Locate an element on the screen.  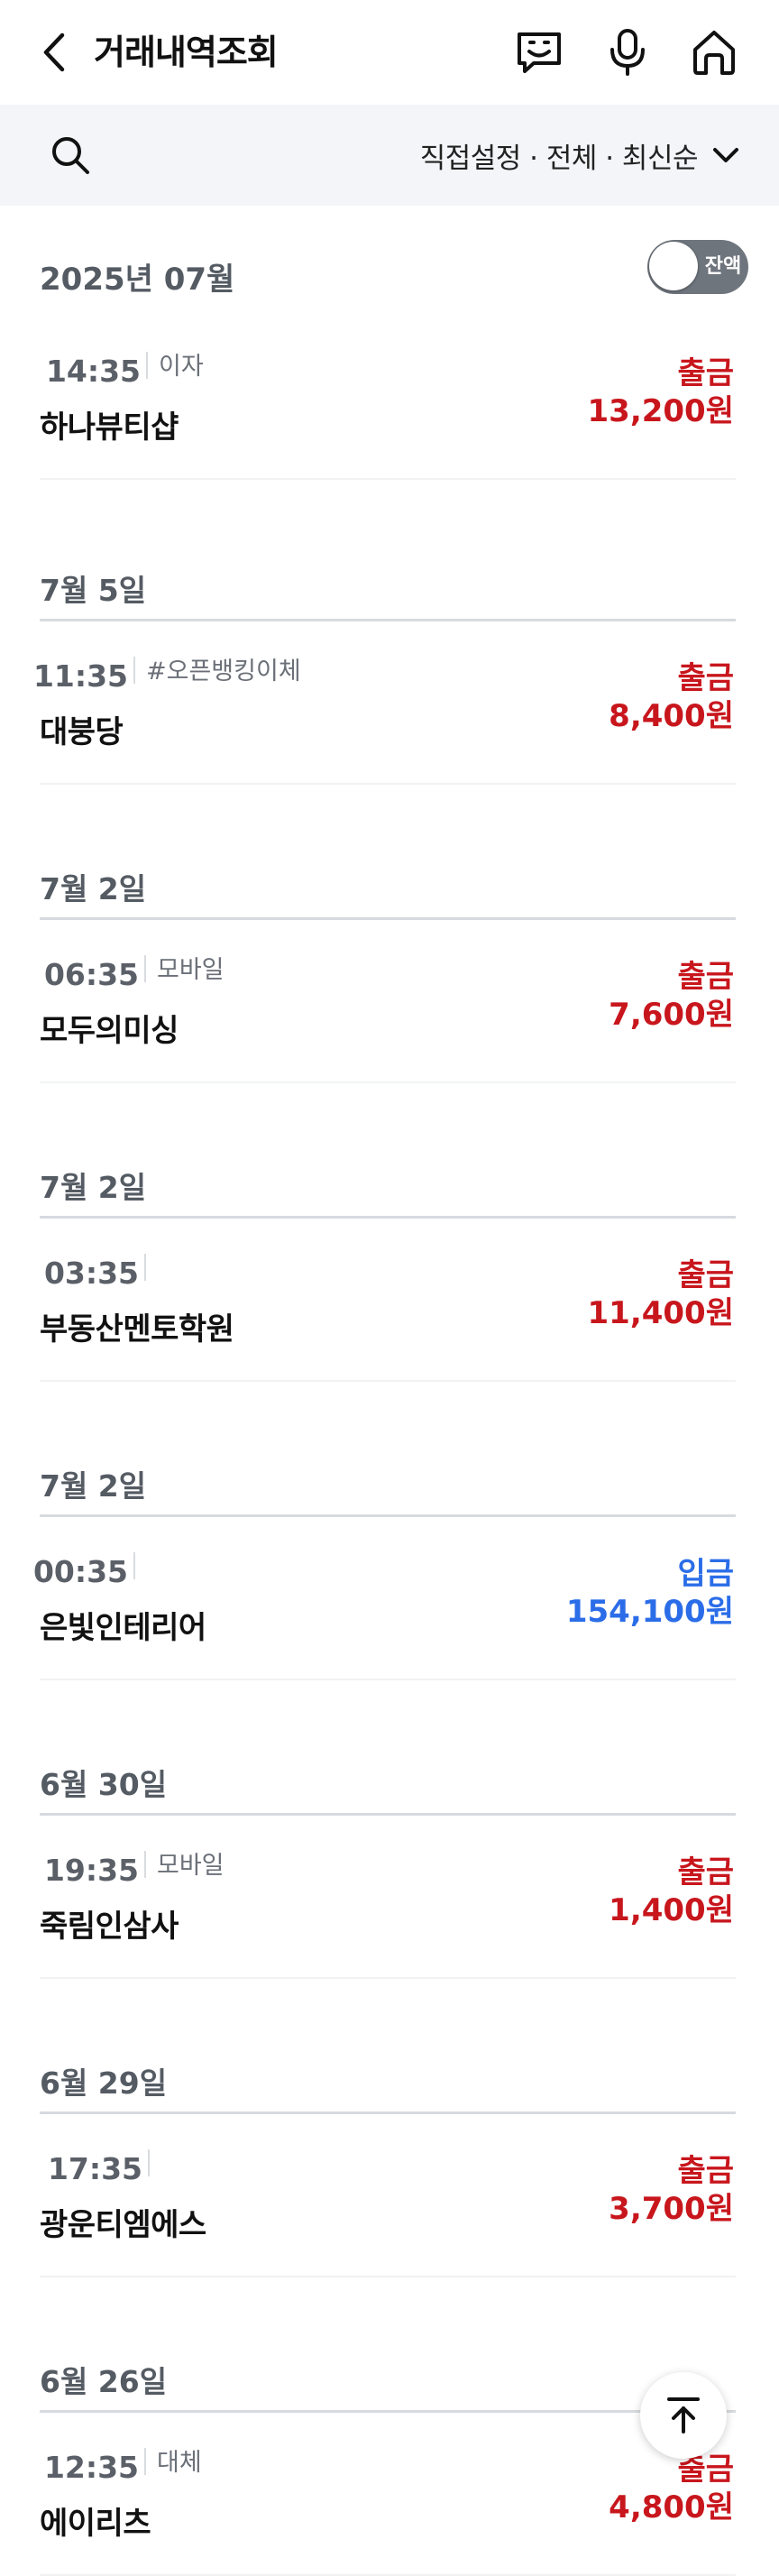
transaction-amount: 4,800원 is located at coordinates (671, 2507).